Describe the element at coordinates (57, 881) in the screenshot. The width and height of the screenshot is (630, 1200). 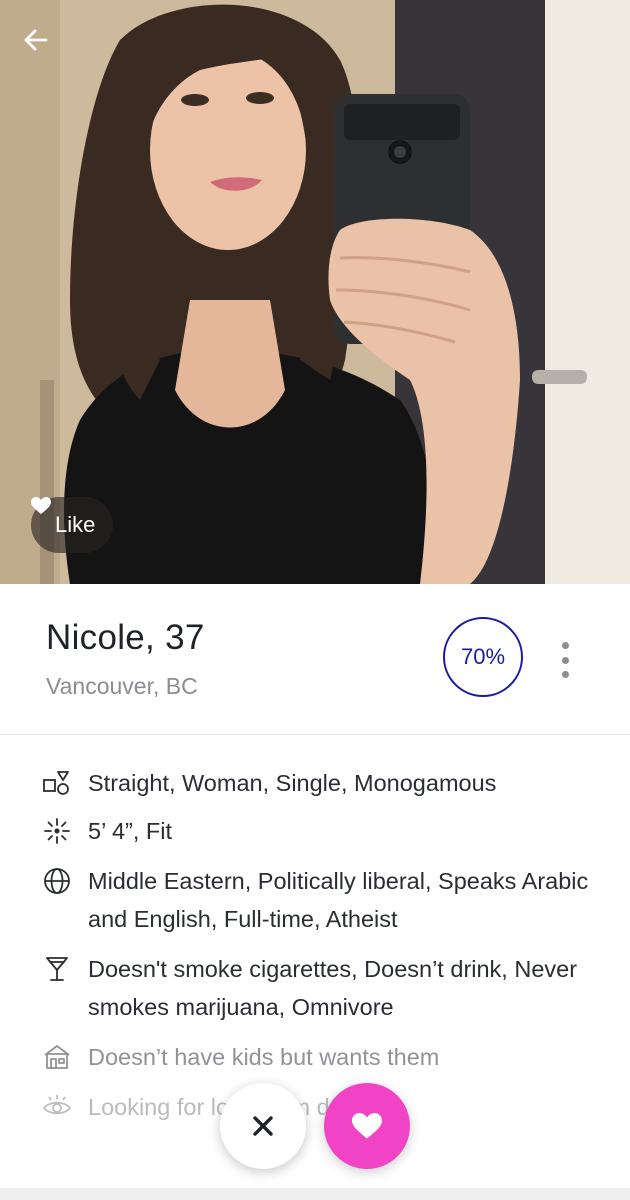
I see `globe-icon` at that location.